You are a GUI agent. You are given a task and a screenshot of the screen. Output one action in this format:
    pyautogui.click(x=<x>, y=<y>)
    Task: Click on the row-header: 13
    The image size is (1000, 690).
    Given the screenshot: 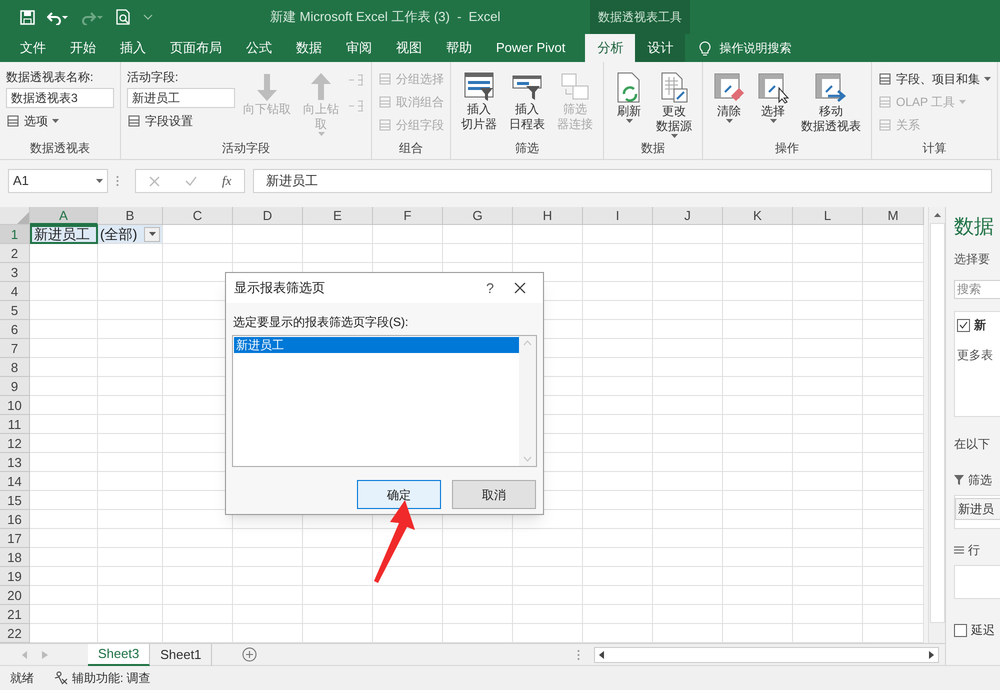 What is the action you would take?
    pyautogui.click(x=15, y=462)
    